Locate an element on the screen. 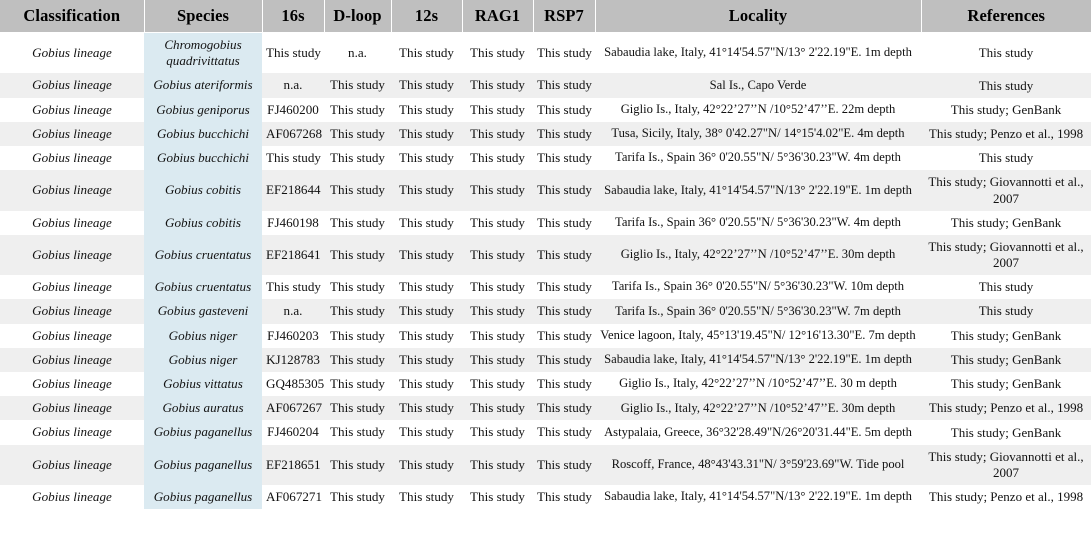  cell-m16s: GQ485305 is located at coordinates (293, 384).